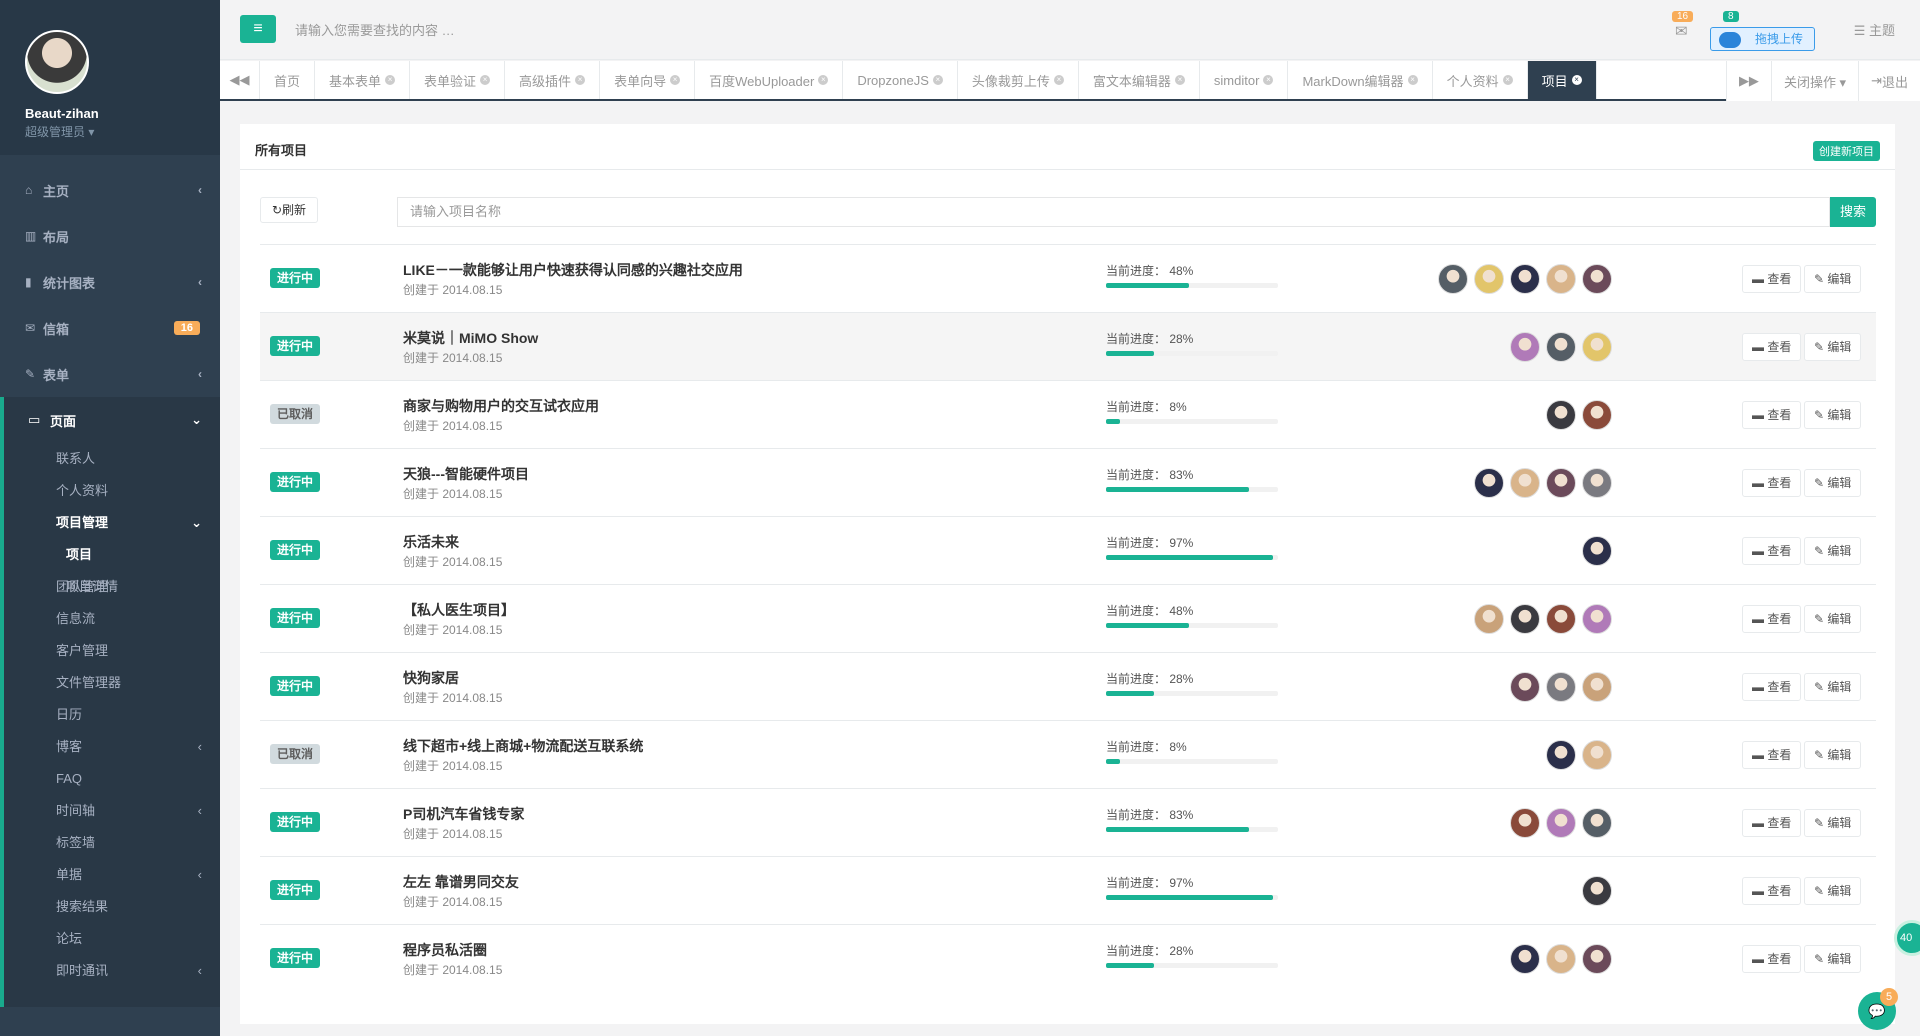 This screenshot has height=1036, width=1920. What do you see at coordinates (258, 29) in the screenshot?
I see `menu-toggle-button: ≡` at bounding box center [258, 29].